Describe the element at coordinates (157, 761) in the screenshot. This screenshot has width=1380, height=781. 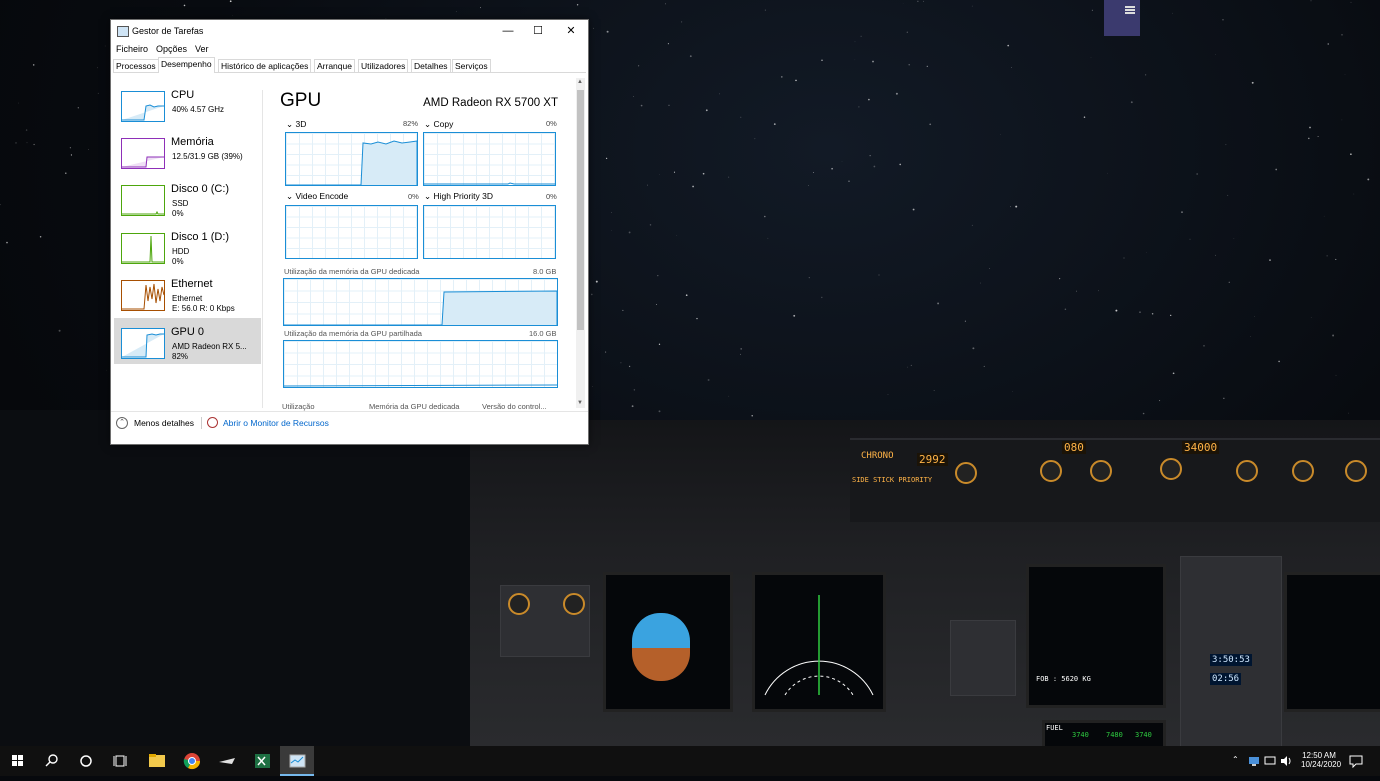
I see `file-explorer-button` at that location.